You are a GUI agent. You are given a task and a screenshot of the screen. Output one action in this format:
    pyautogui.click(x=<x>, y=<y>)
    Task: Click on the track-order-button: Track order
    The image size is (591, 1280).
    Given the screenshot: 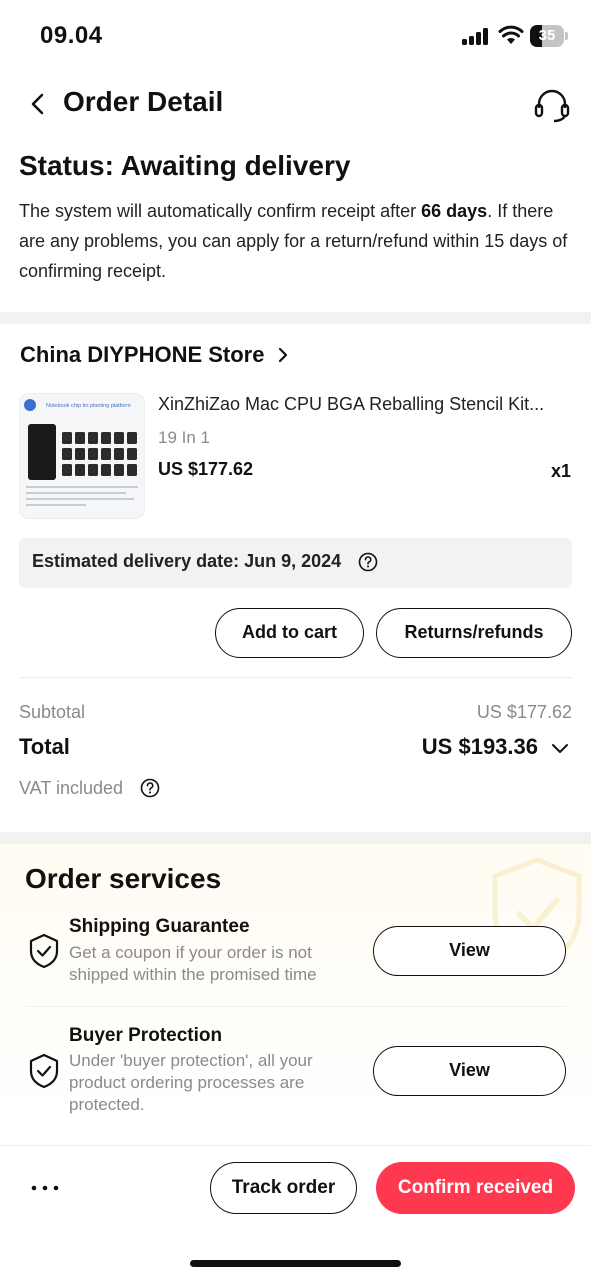 What is the action you would take?
    pyautogui.click(x=283, y=1188)
    